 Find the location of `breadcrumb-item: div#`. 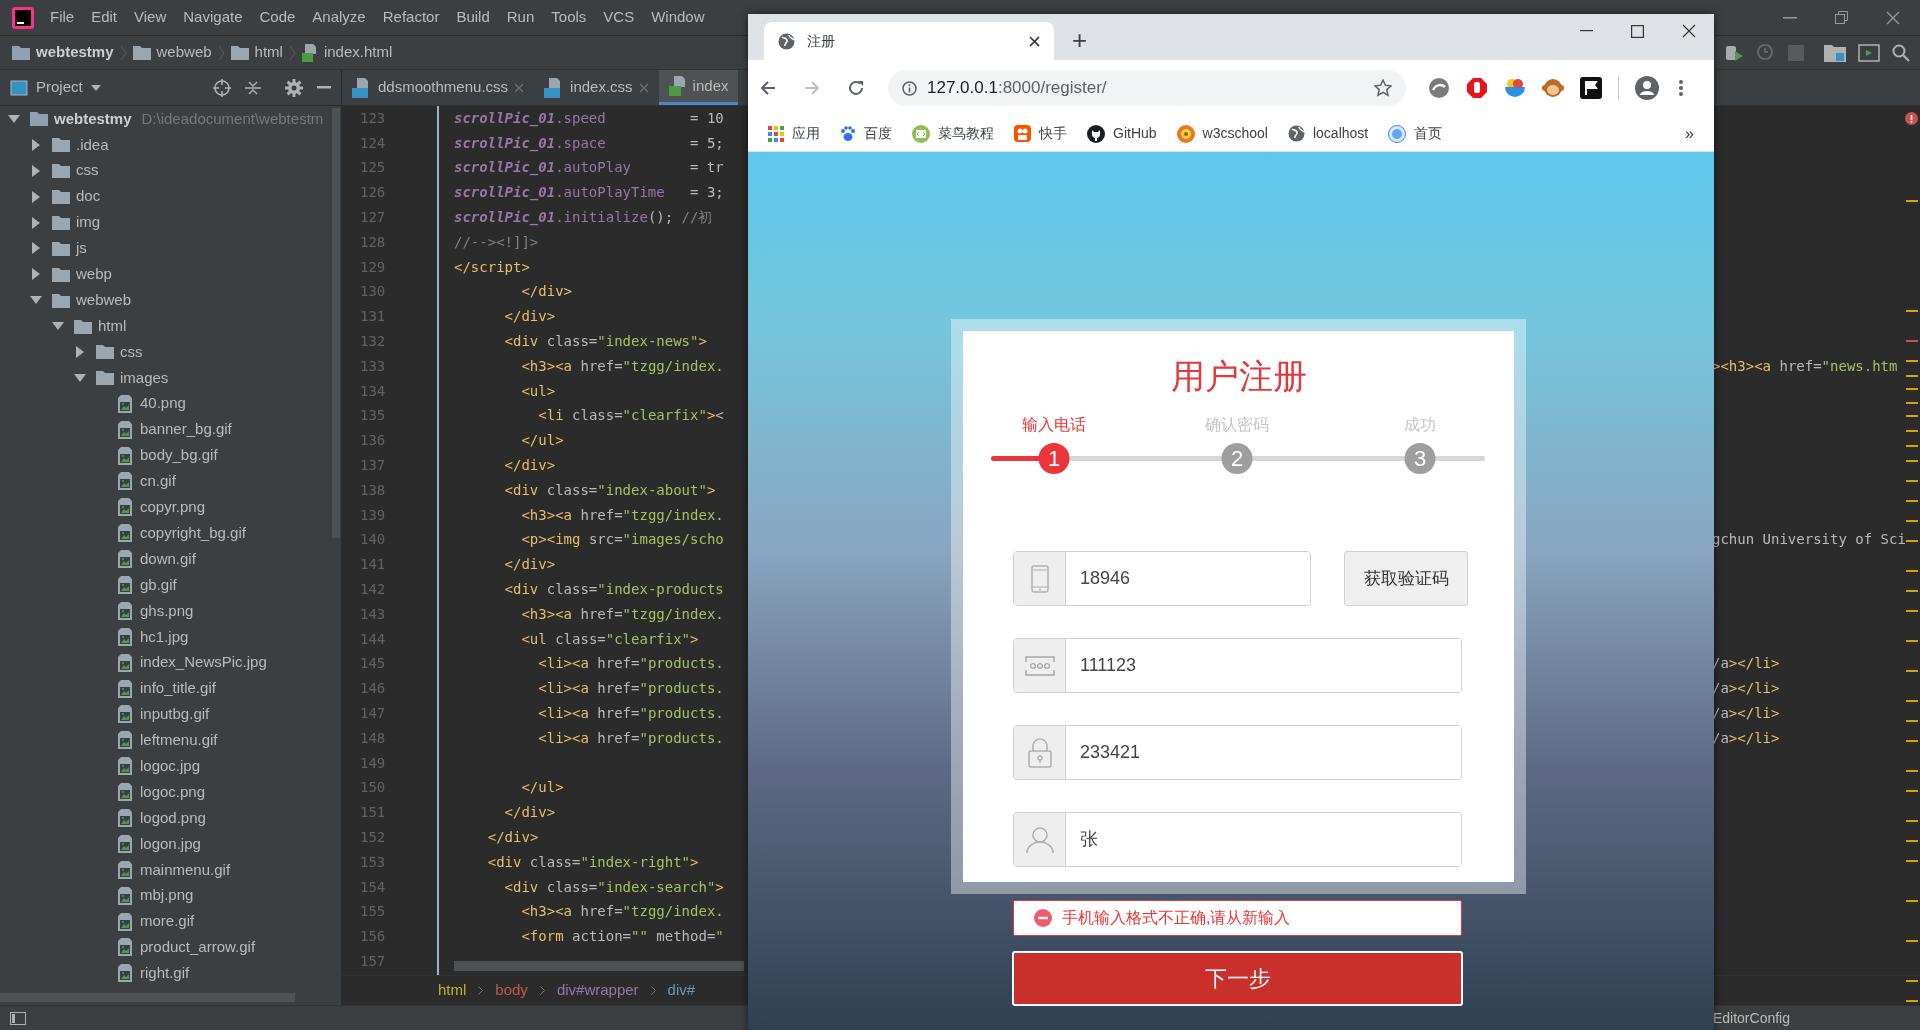

breadcrumb-item: div# is located at coordinates (681, 990).